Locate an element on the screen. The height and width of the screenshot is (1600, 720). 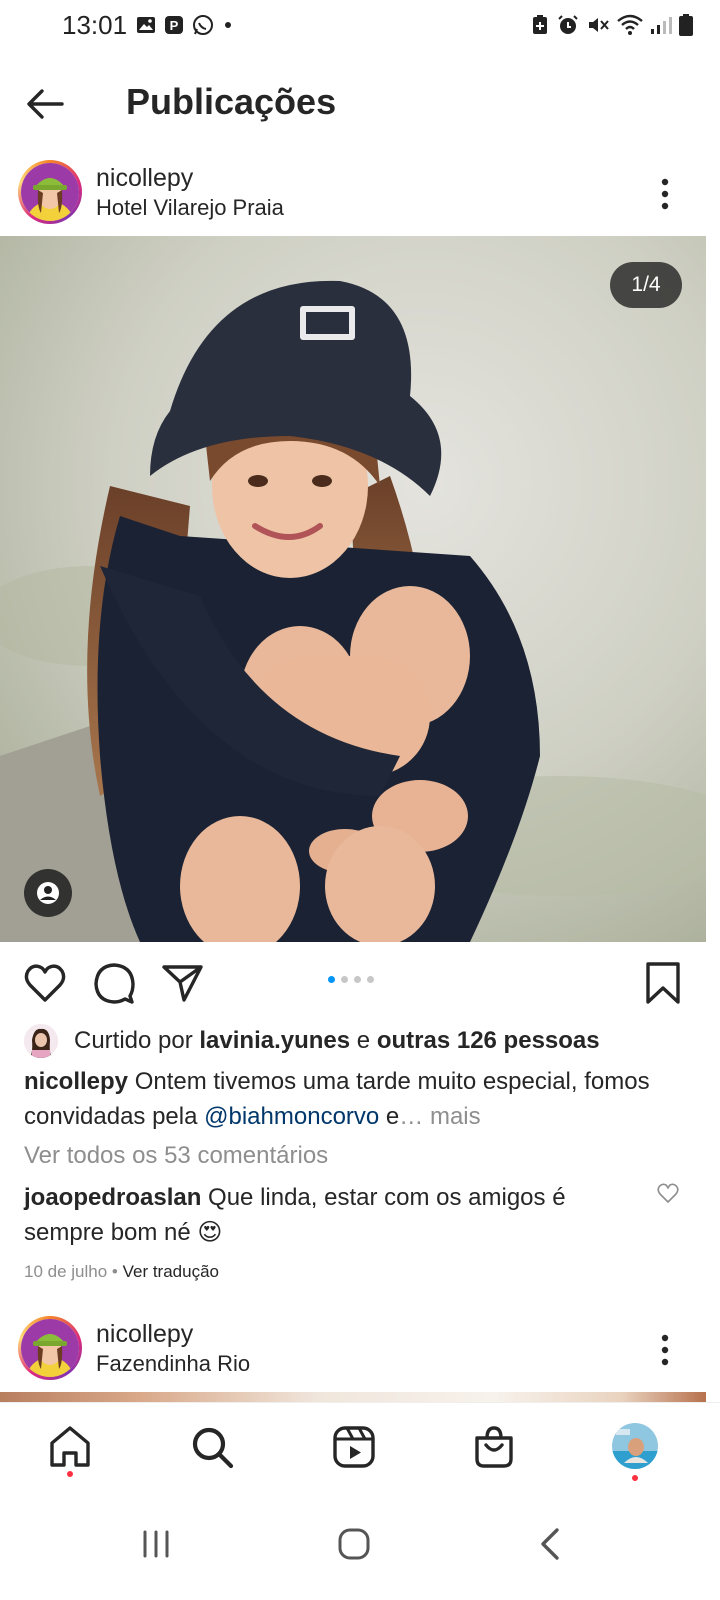
system-back-button is located at coordinates (552, 1544).